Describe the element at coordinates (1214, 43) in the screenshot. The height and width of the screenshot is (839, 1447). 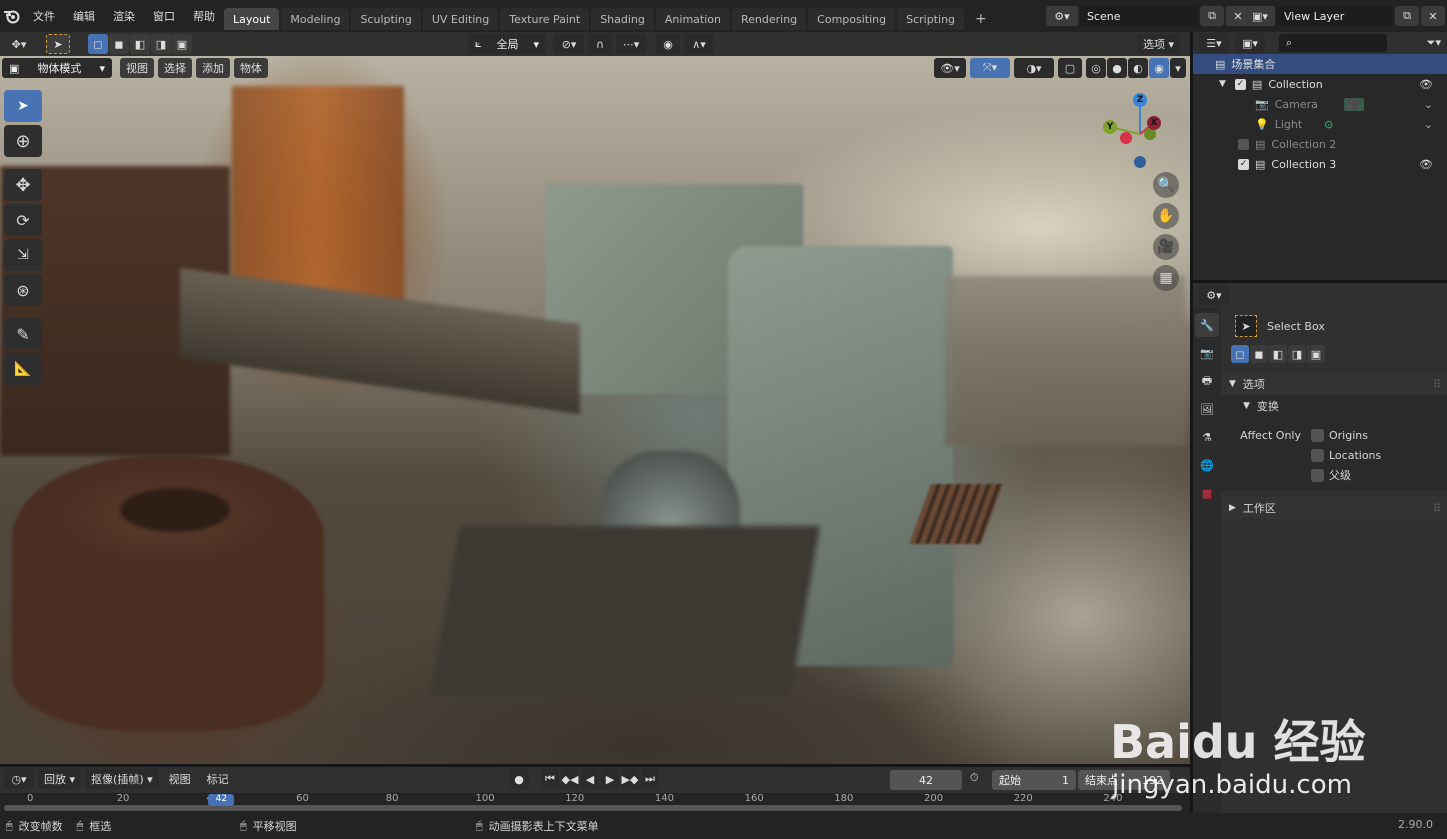
I see `outliner-editor-type: ☰▾` at that location.